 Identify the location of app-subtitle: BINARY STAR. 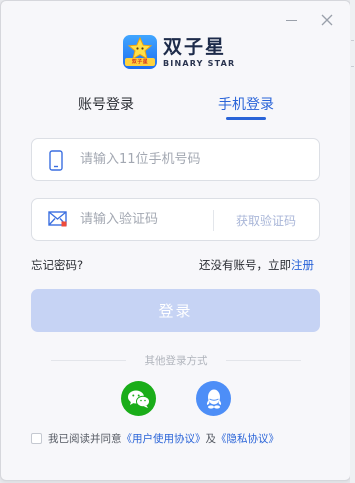
(199, 63).